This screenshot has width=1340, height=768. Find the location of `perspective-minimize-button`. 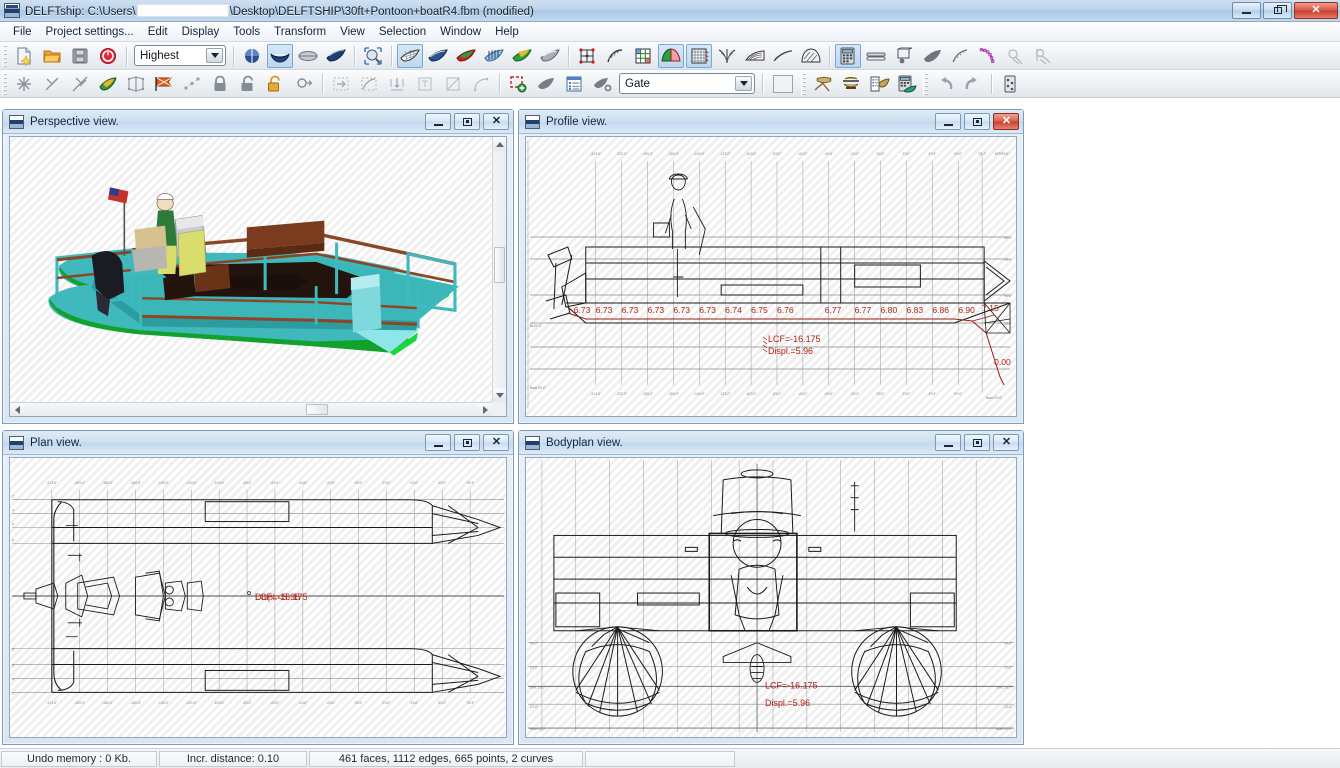

perspective-minimize-button is located at coordinates (438, 121).